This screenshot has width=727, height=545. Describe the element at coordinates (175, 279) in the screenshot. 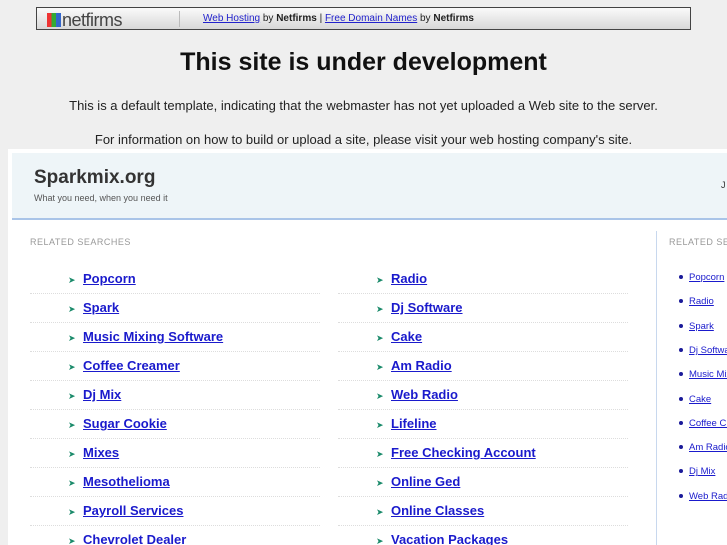

I see `list-item: ➤ Popcorn` at that location.